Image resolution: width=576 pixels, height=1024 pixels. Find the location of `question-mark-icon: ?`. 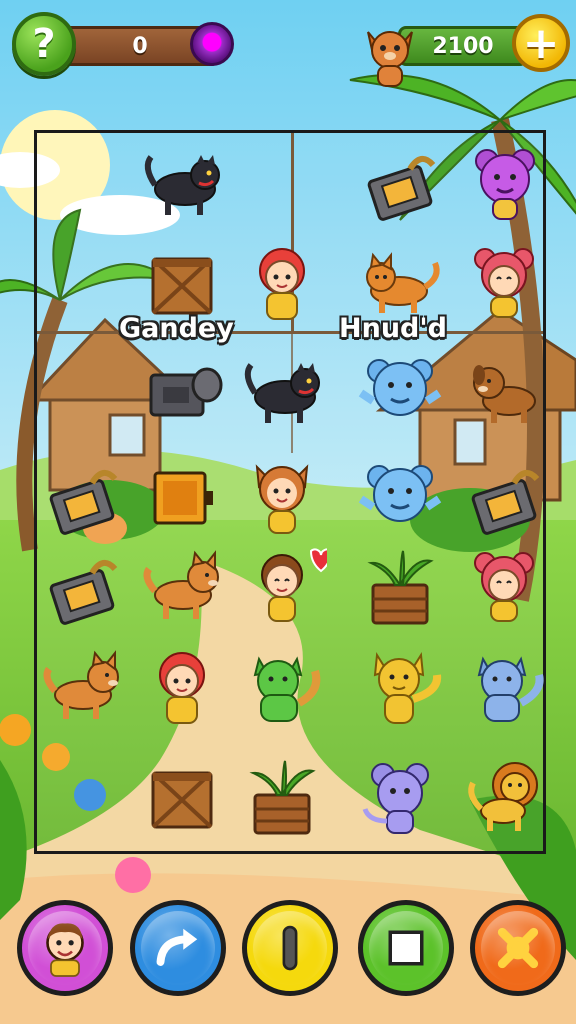

question-mark-icon: ? is located at coordinates (44, 44).